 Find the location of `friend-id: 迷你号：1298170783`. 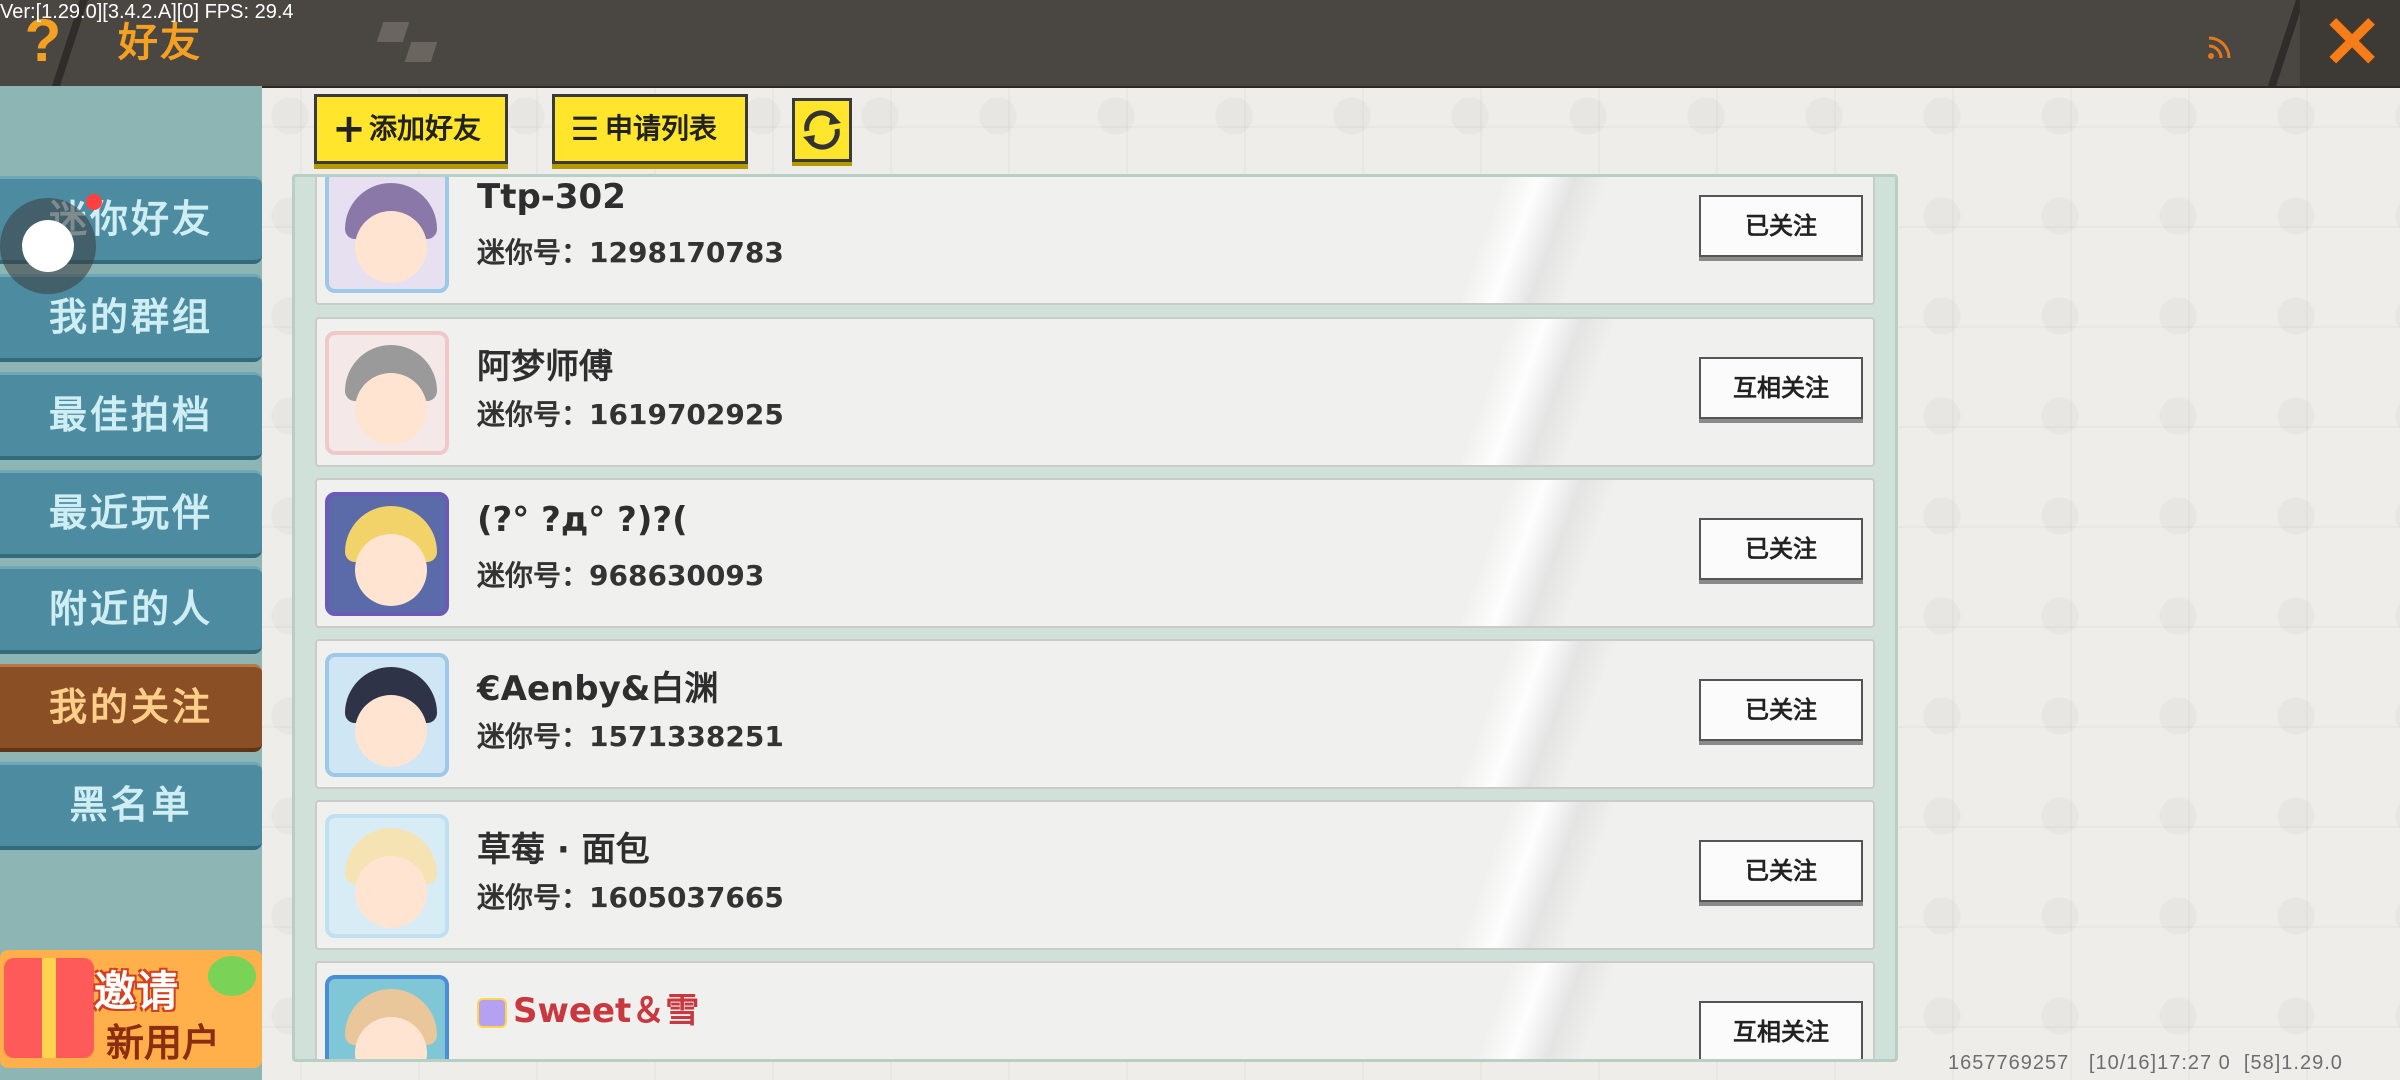

friend-id: 迷你号：1298170783 is located at coordinates (630, 252).